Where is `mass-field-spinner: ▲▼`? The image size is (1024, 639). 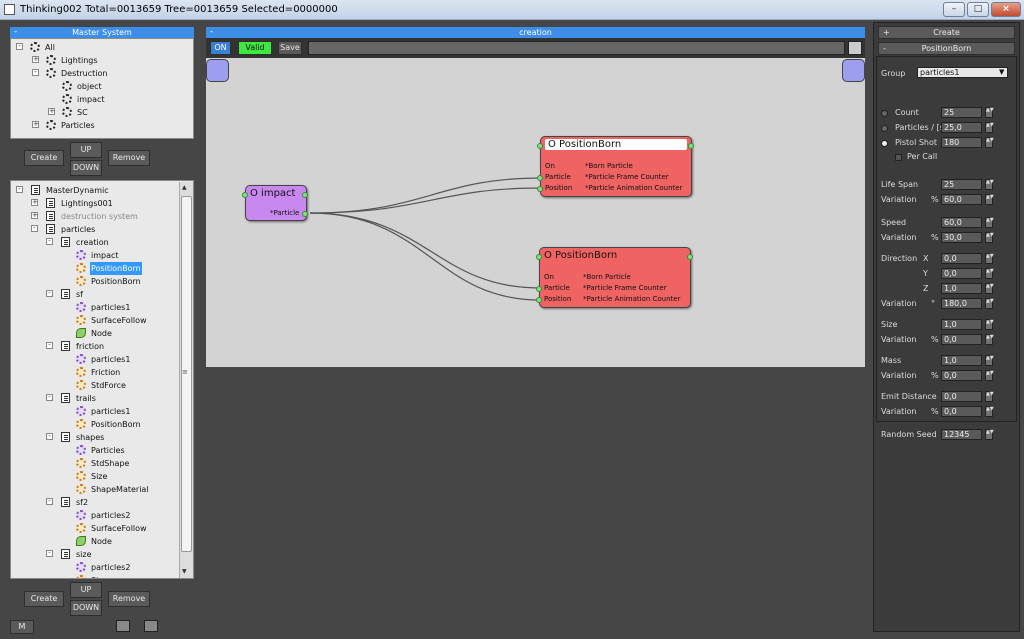
mass-field-spinner: ▲▼ is located at coordinates (989, 360).